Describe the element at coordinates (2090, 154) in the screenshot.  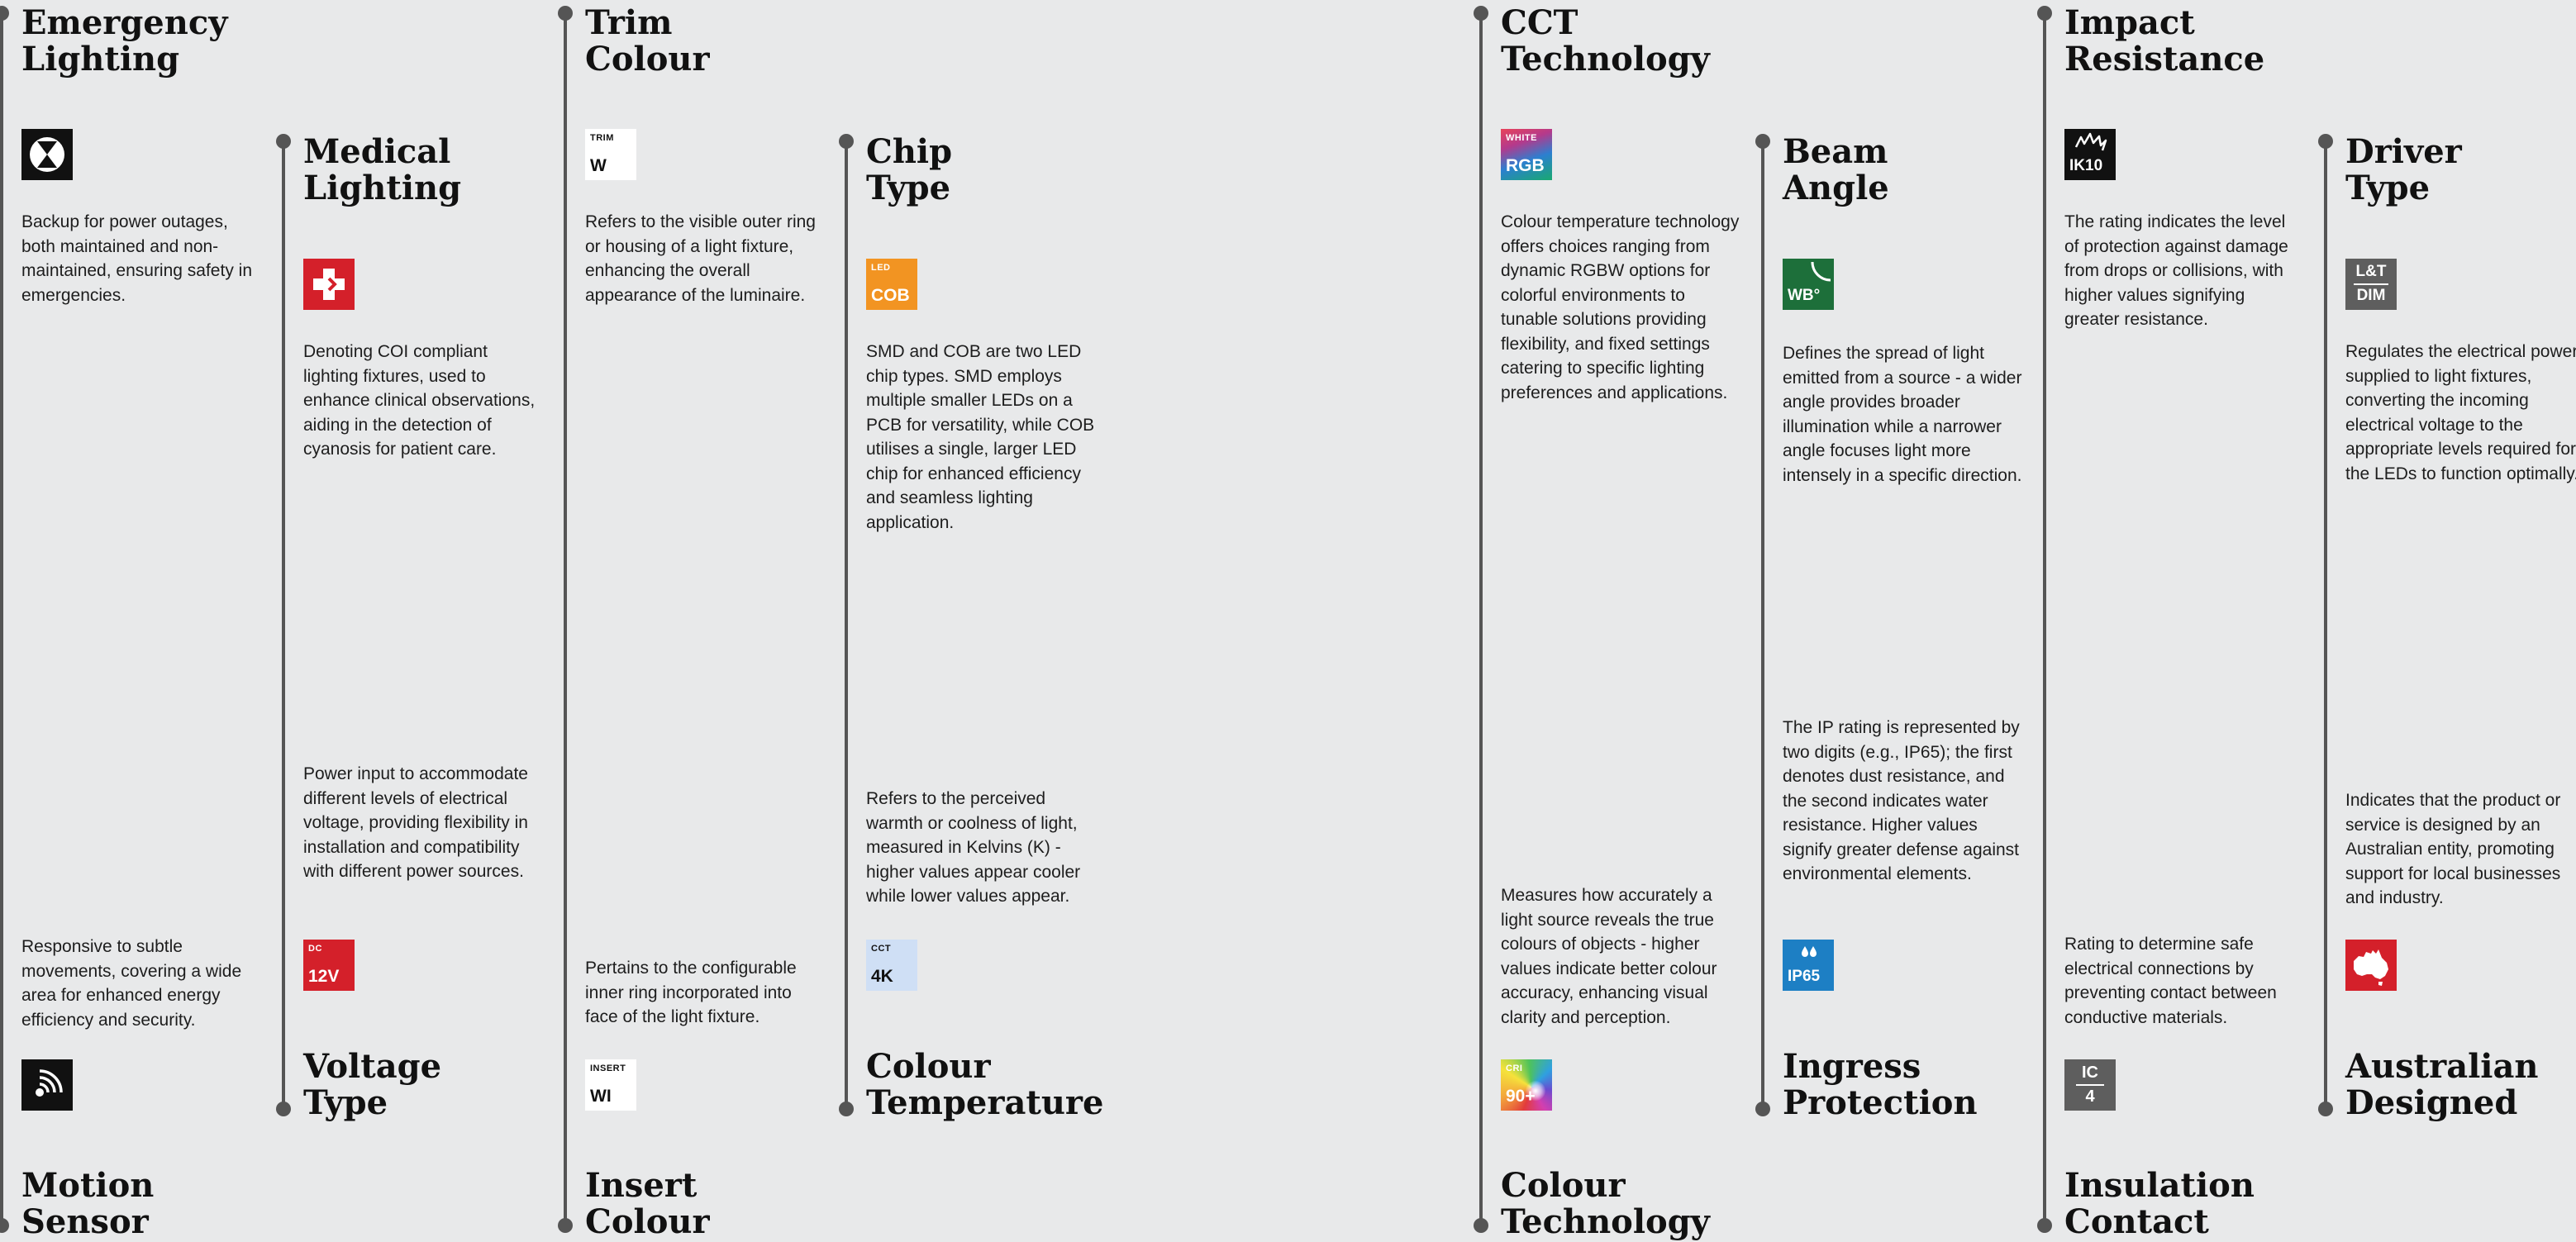
I see `impact-resistance-icon: IK10` at that location.